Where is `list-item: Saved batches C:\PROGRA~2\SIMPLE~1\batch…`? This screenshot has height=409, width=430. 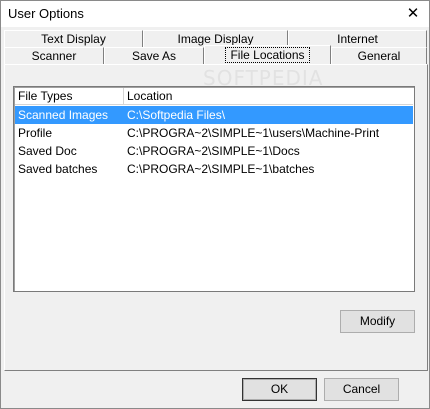
list-item: Saved batches C:\PROGRA~2\SIMPLE~1\batch… is located at coordinates (214, 169).